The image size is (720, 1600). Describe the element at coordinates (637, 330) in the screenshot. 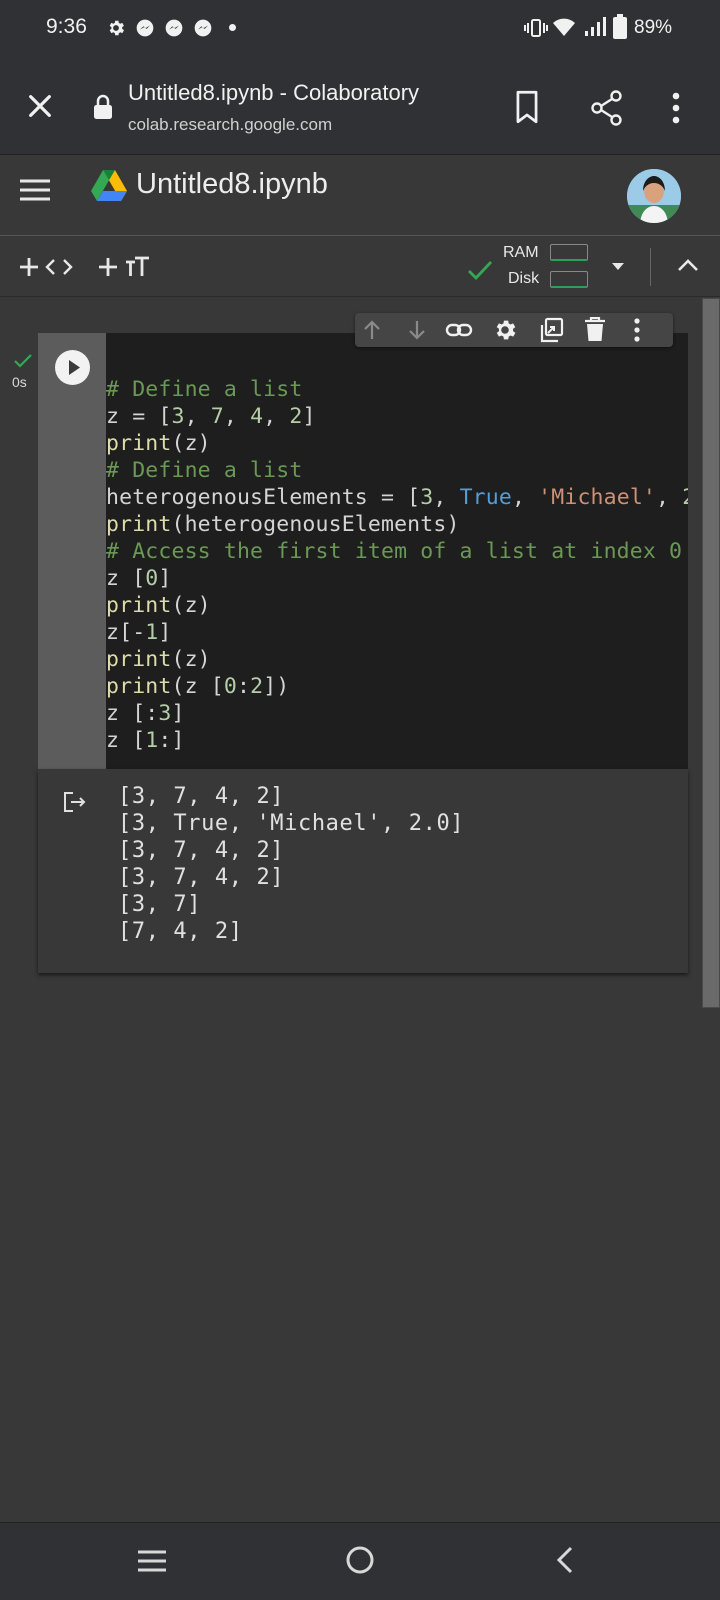

I see `more-cell-actions-icon` at that location.